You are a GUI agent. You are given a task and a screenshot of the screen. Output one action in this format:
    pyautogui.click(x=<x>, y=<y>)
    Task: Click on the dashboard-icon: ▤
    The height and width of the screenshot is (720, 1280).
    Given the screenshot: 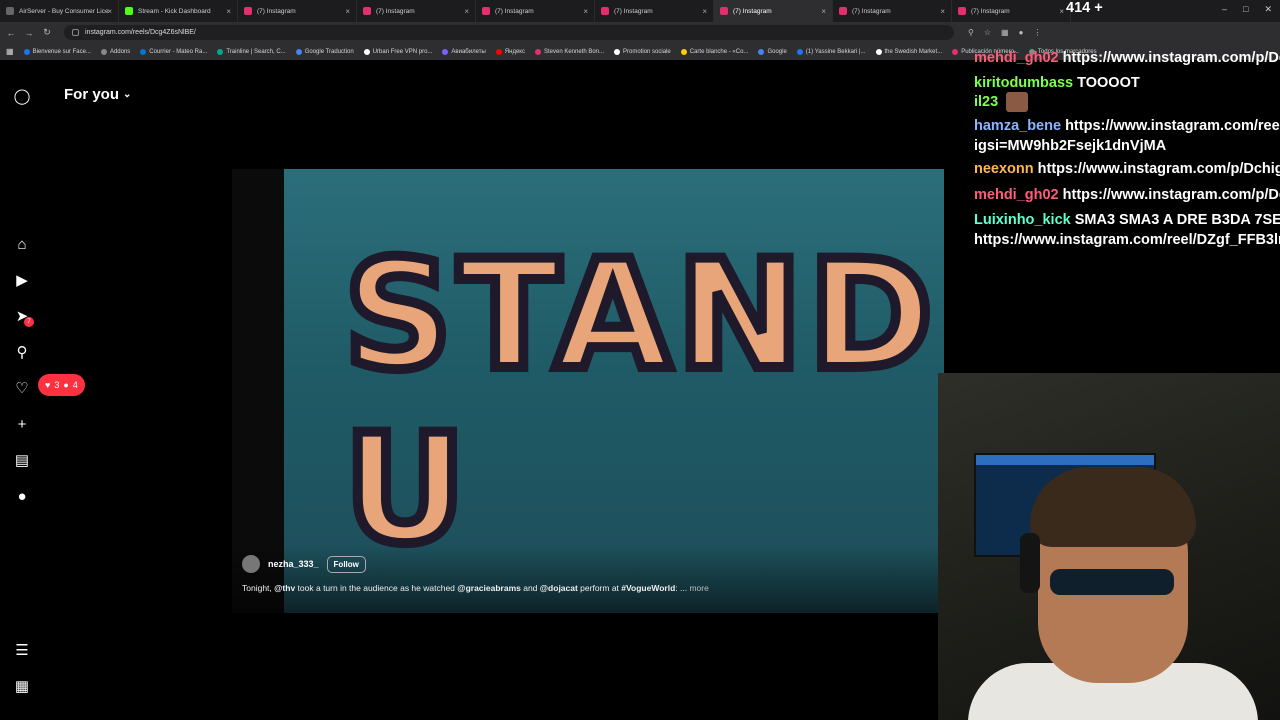 What is the action you would take?
    pyautogui.click(x=22, y=460)
    